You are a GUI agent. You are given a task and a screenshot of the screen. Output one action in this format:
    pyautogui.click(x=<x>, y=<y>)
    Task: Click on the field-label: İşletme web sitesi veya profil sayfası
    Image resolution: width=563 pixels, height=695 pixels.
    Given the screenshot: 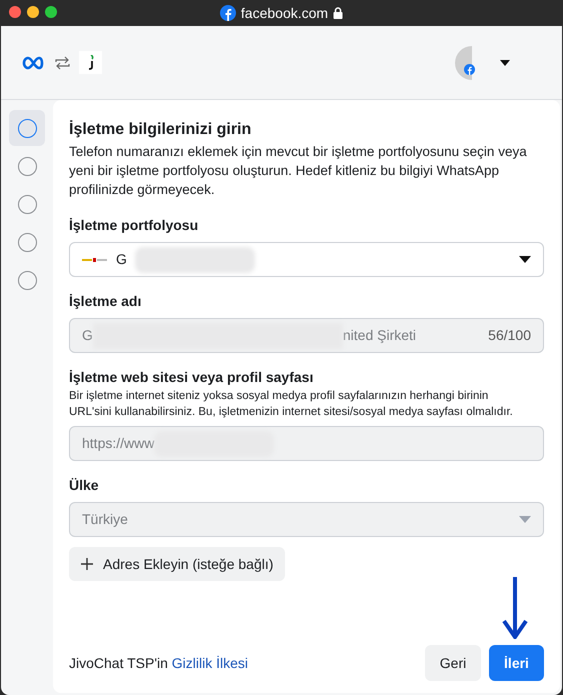 What is the action you would take?
    pyautogui.click(x=191, y=377)
    